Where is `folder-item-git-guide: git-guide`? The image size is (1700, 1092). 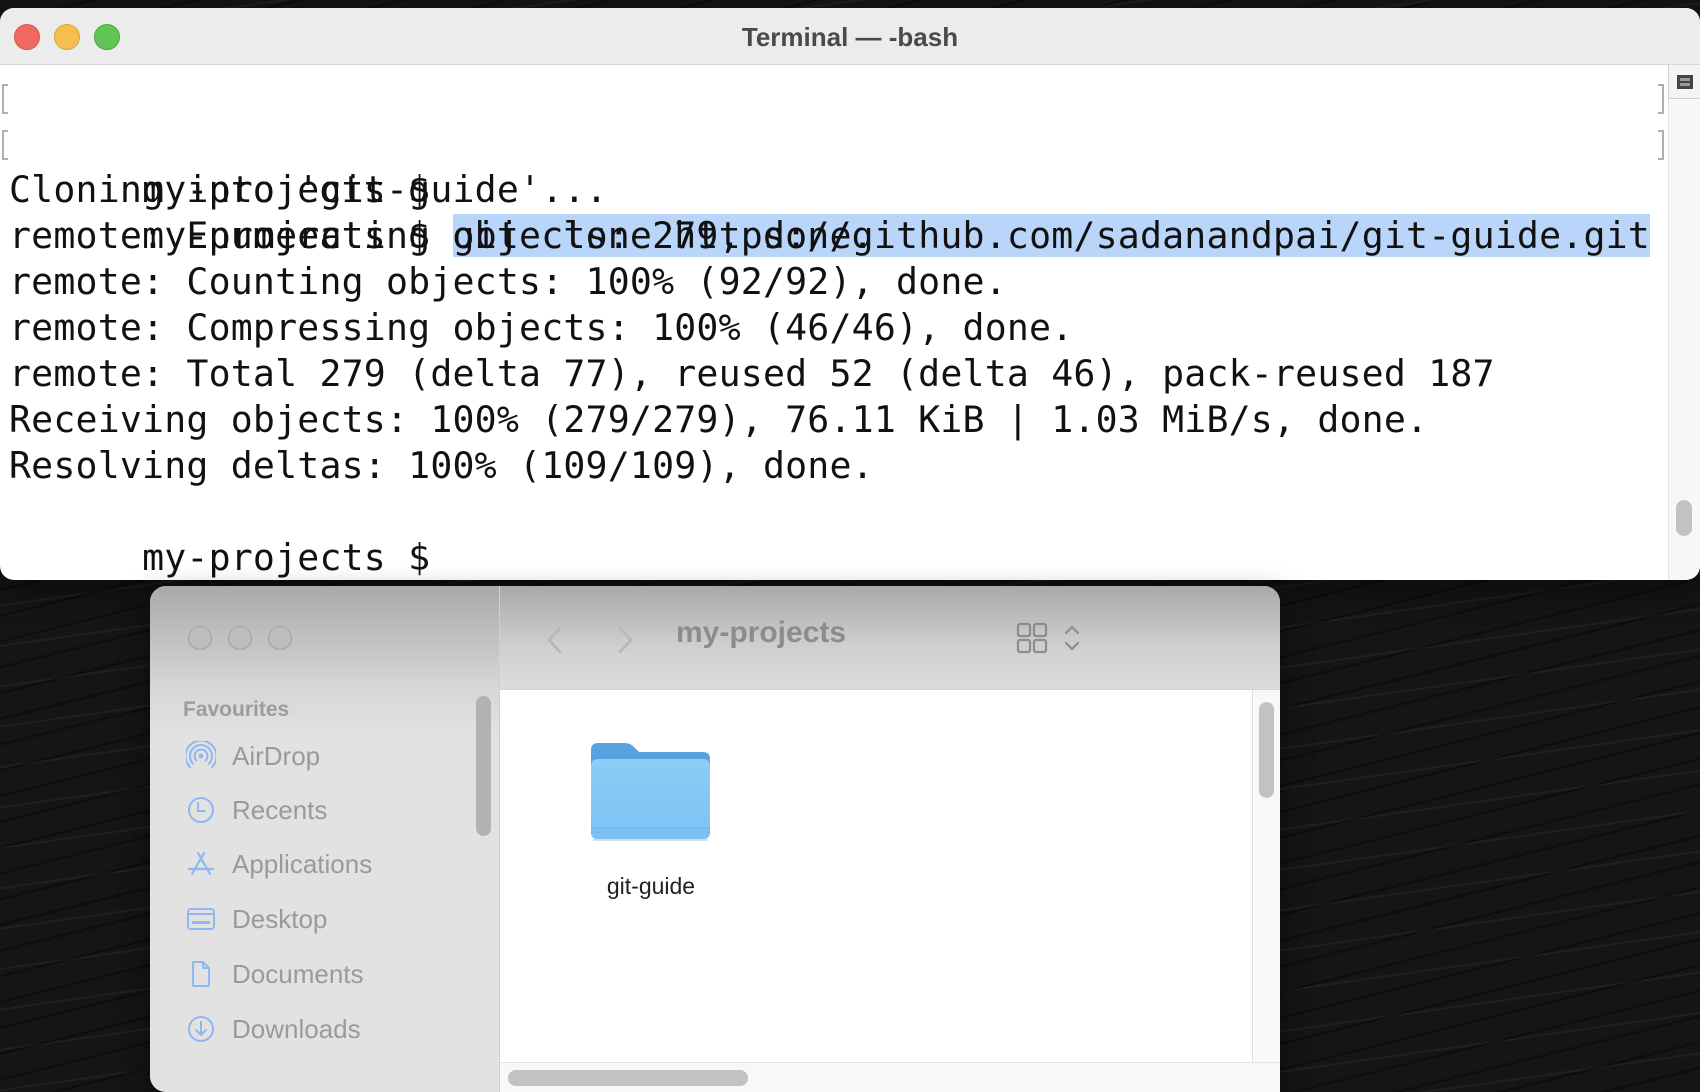 folder-item-git-guide: git-guide is located at coordinates (651, 820).